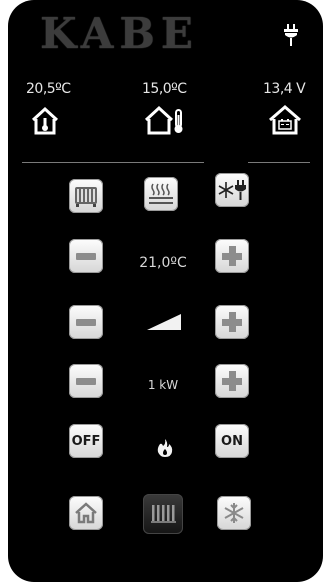  I want to click on floor-heating-icon, so click(161, 193).